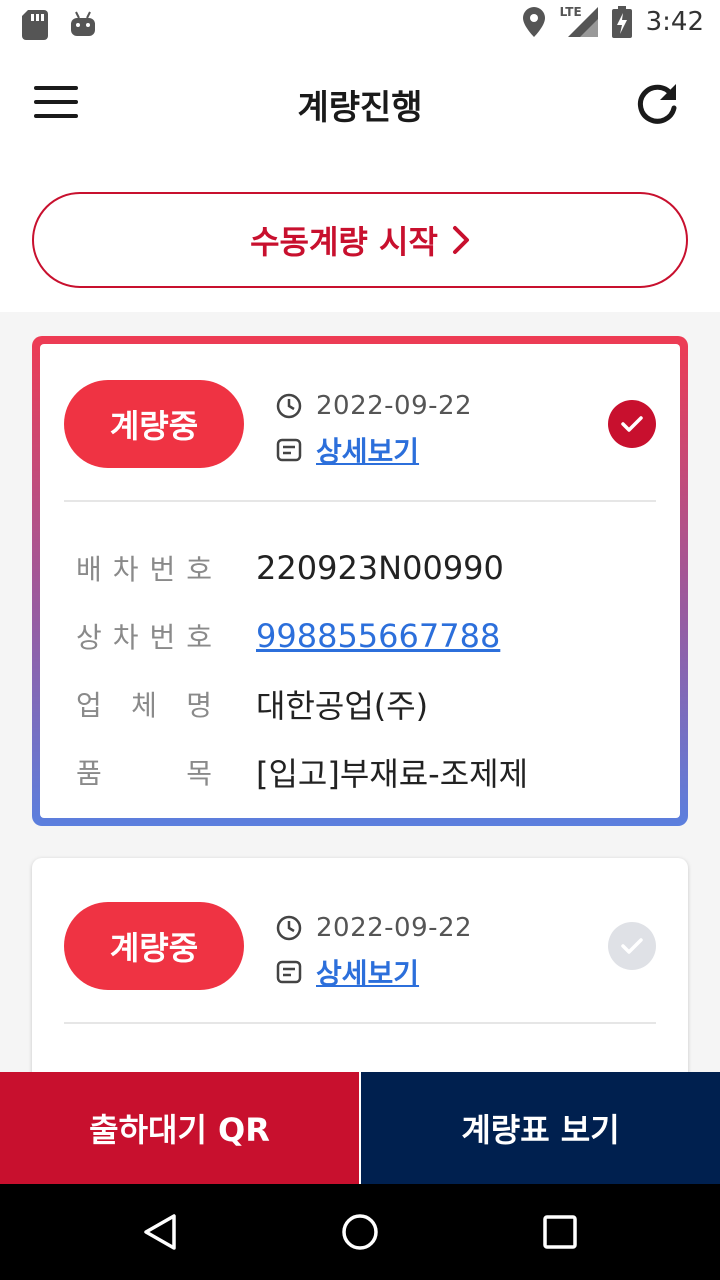  What do you see at coordinates (621, 22) in the screenshot?
I see `battery-charging-icon` at bounding box center [621, 22].